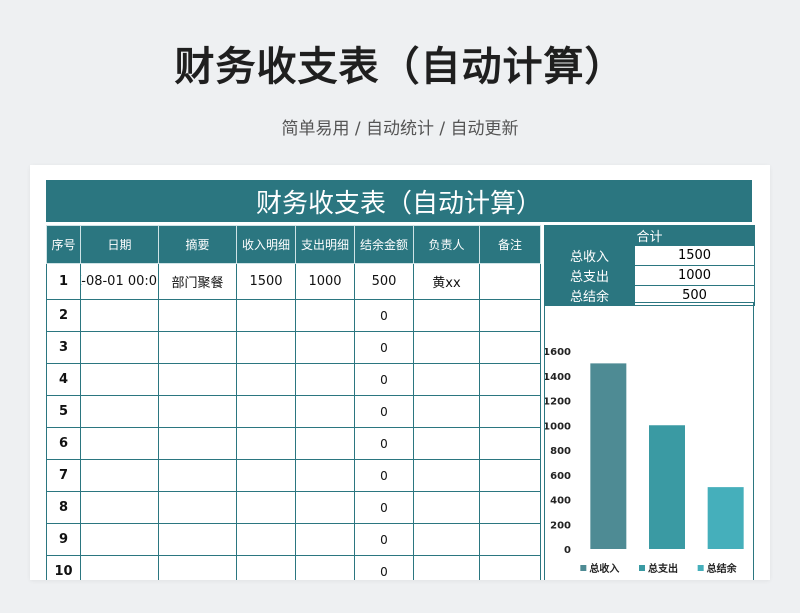 Image resolution: width=800 pixels, height=613 pixels. Describe the element at coordinates (694, 275) in the screenshot. I see `summary-value: 1000` at that location.